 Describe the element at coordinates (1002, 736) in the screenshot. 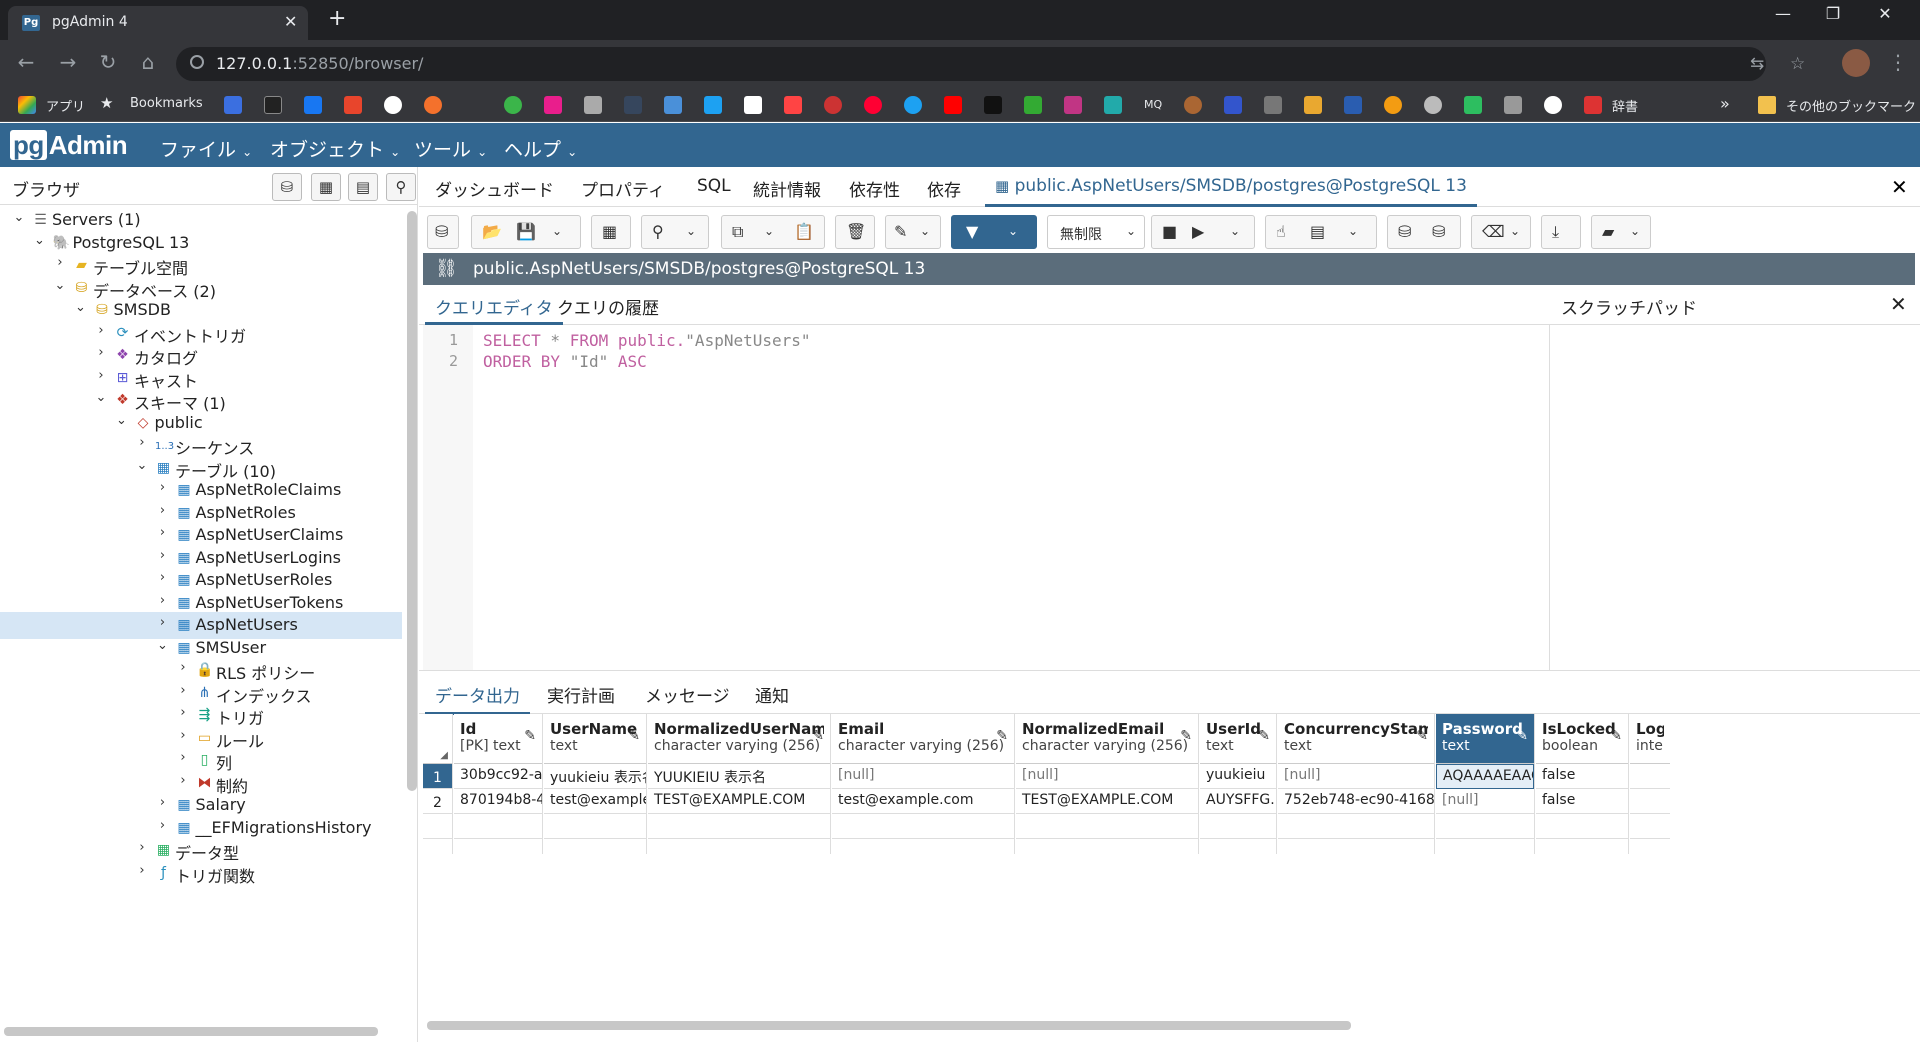

I see `edit-column-icon: ✎` at that location.